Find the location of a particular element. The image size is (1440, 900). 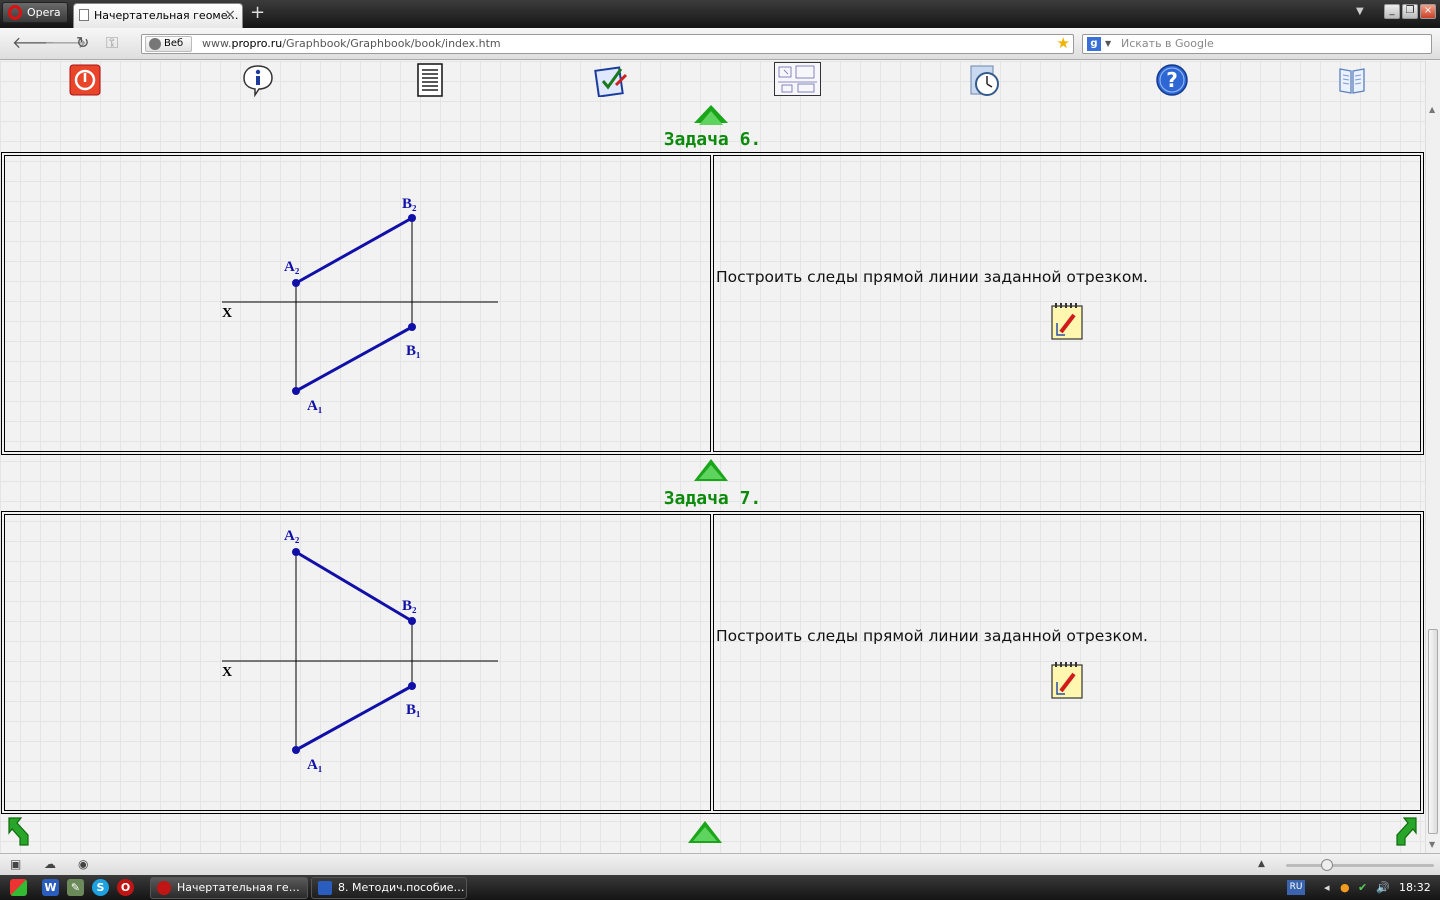

chevron-down-icon: ▼ is located at coordinates (1108, 44).